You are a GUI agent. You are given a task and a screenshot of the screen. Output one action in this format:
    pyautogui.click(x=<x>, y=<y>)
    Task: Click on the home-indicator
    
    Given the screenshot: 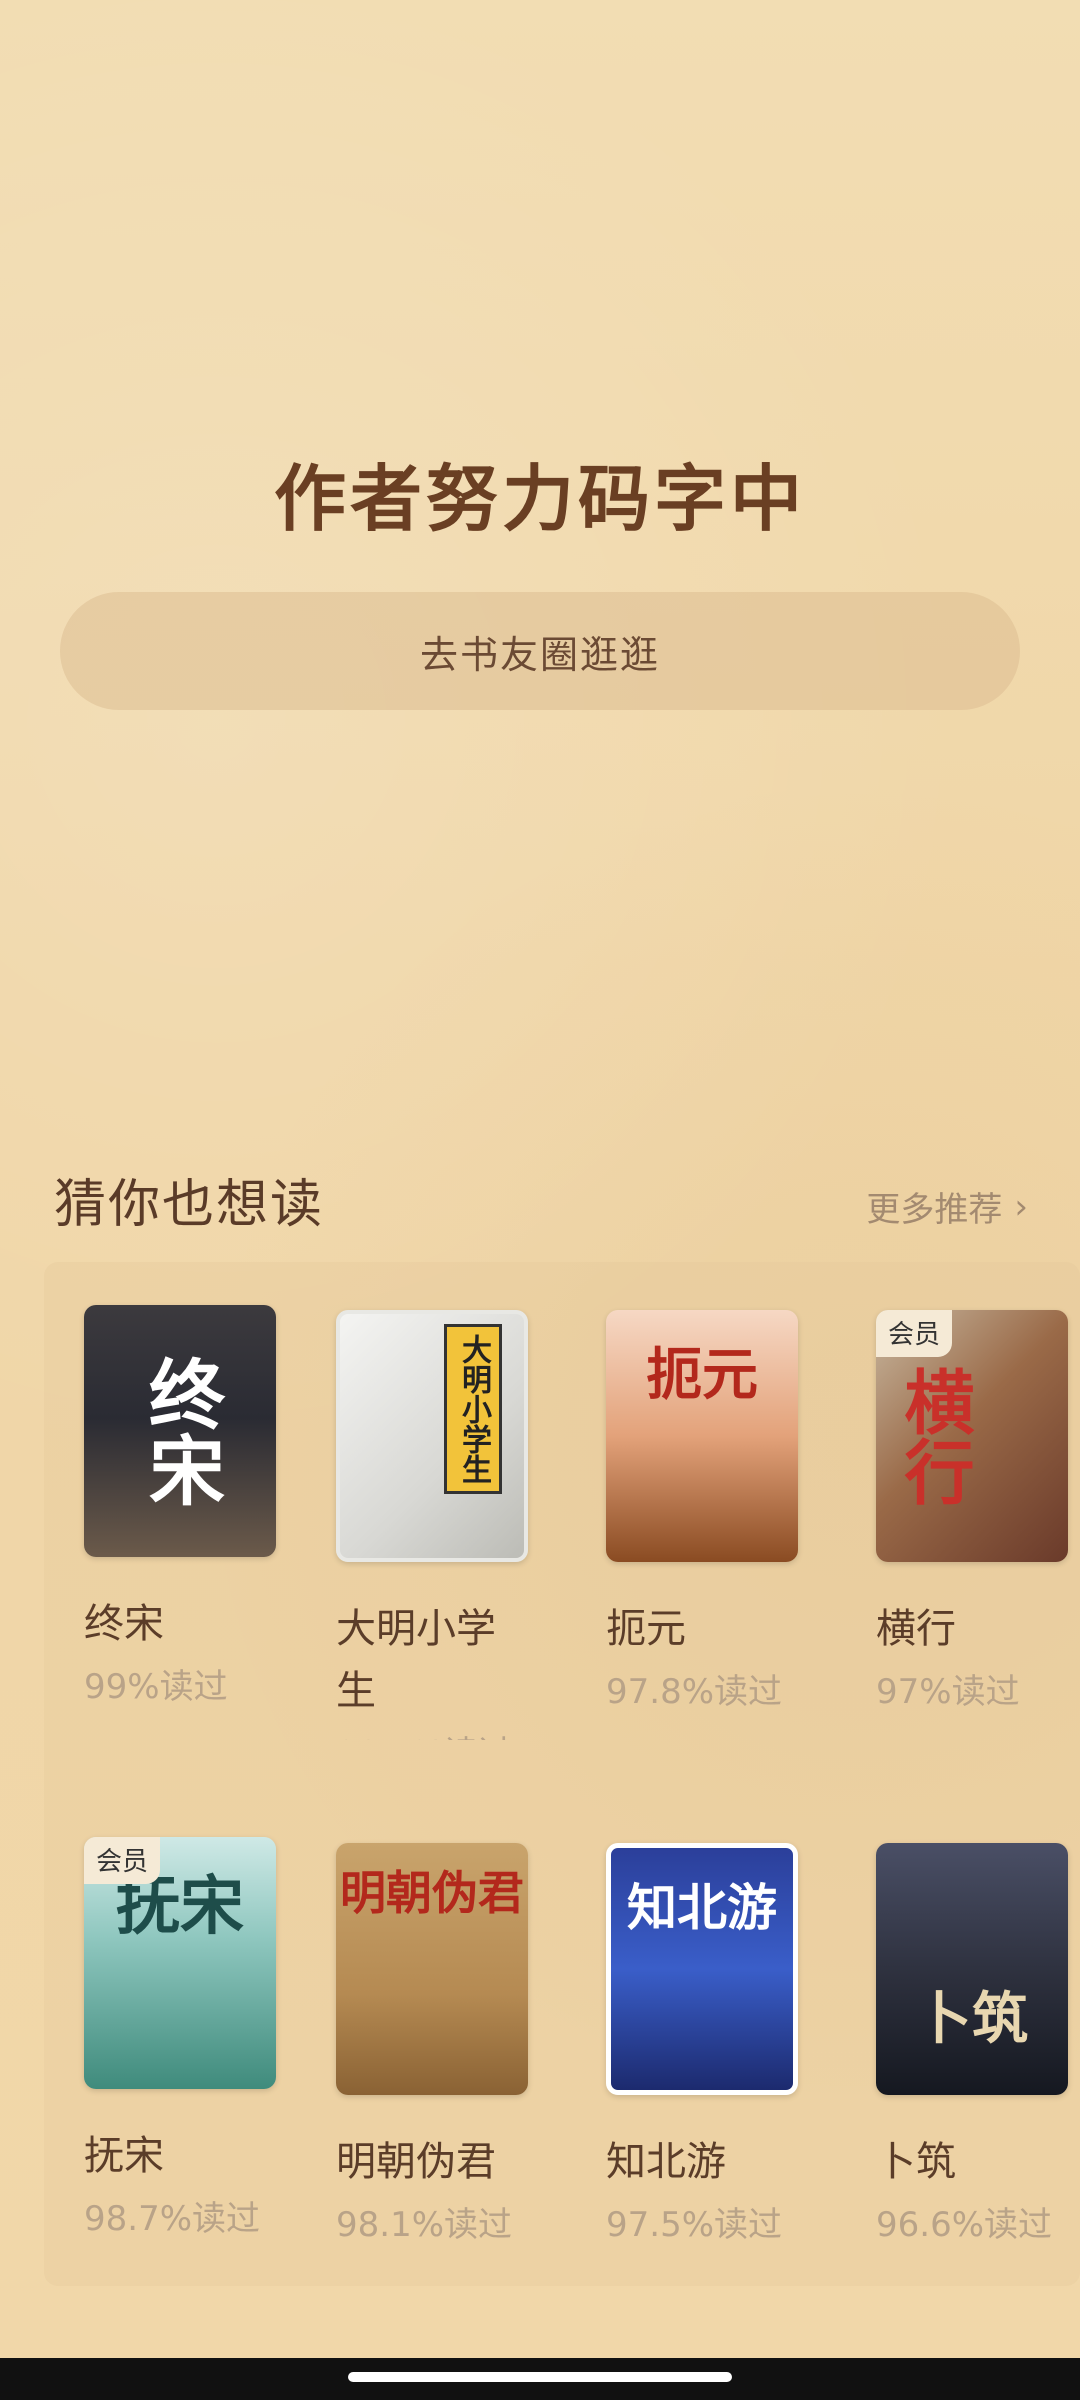 What is the action you would take?
    pyautogui.click(x=540, y=2377)
    